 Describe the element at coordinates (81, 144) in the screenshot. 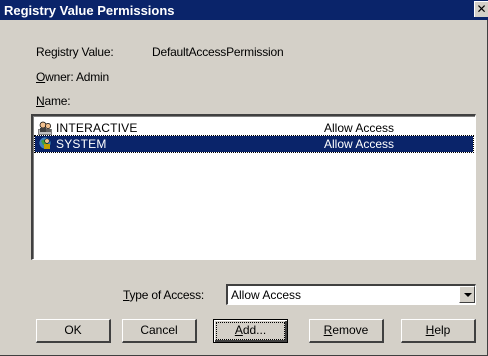

I see `list-item-name: SYSTEM` at that location.